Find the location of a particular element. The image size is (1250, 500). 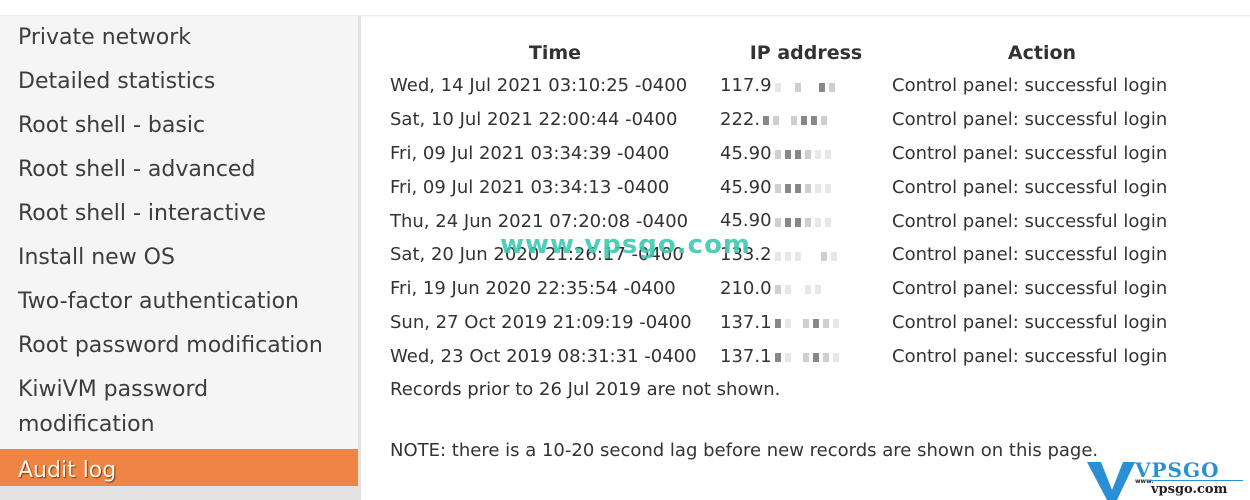

top-bar is located at coordinates (625, 8).